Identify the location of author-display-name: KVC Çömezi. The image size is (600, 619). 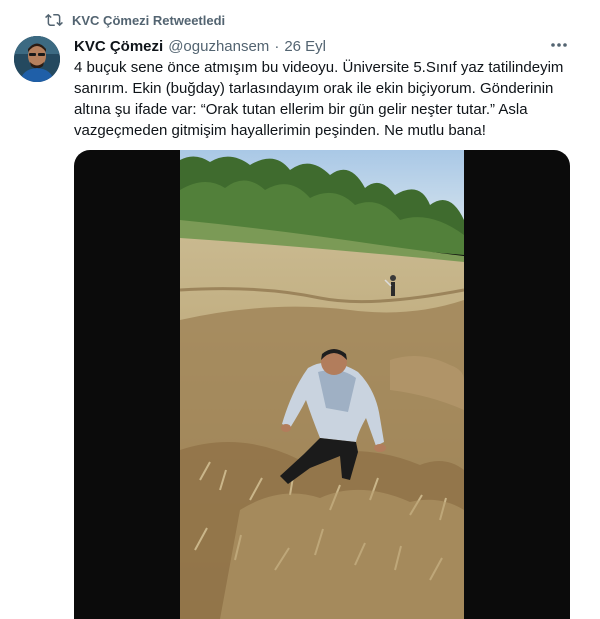
(118, 46).